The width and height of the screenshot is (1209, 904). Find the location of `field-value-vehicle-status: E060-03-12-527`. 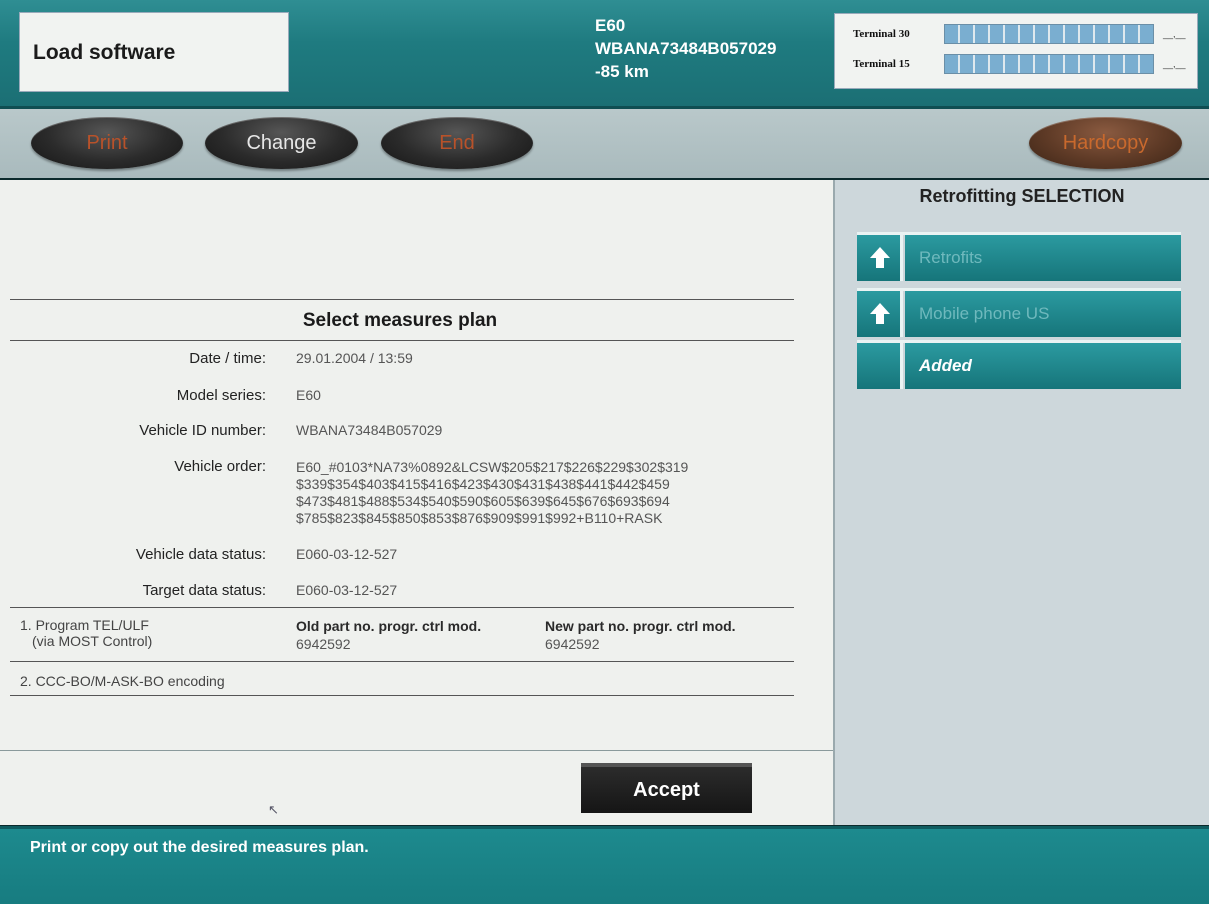

field-value-vehicle-status: E060-03-12-527 is located at coordinates (347, 554).